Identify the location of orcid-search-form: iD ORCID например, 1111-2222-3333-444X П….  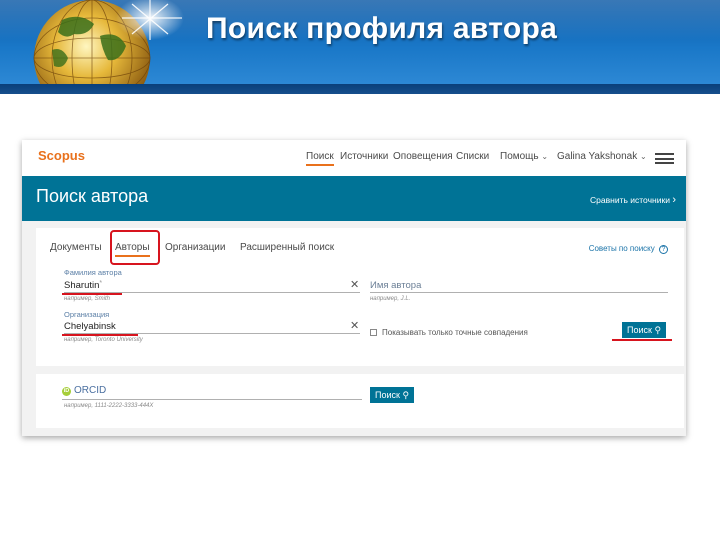
(360, 401).